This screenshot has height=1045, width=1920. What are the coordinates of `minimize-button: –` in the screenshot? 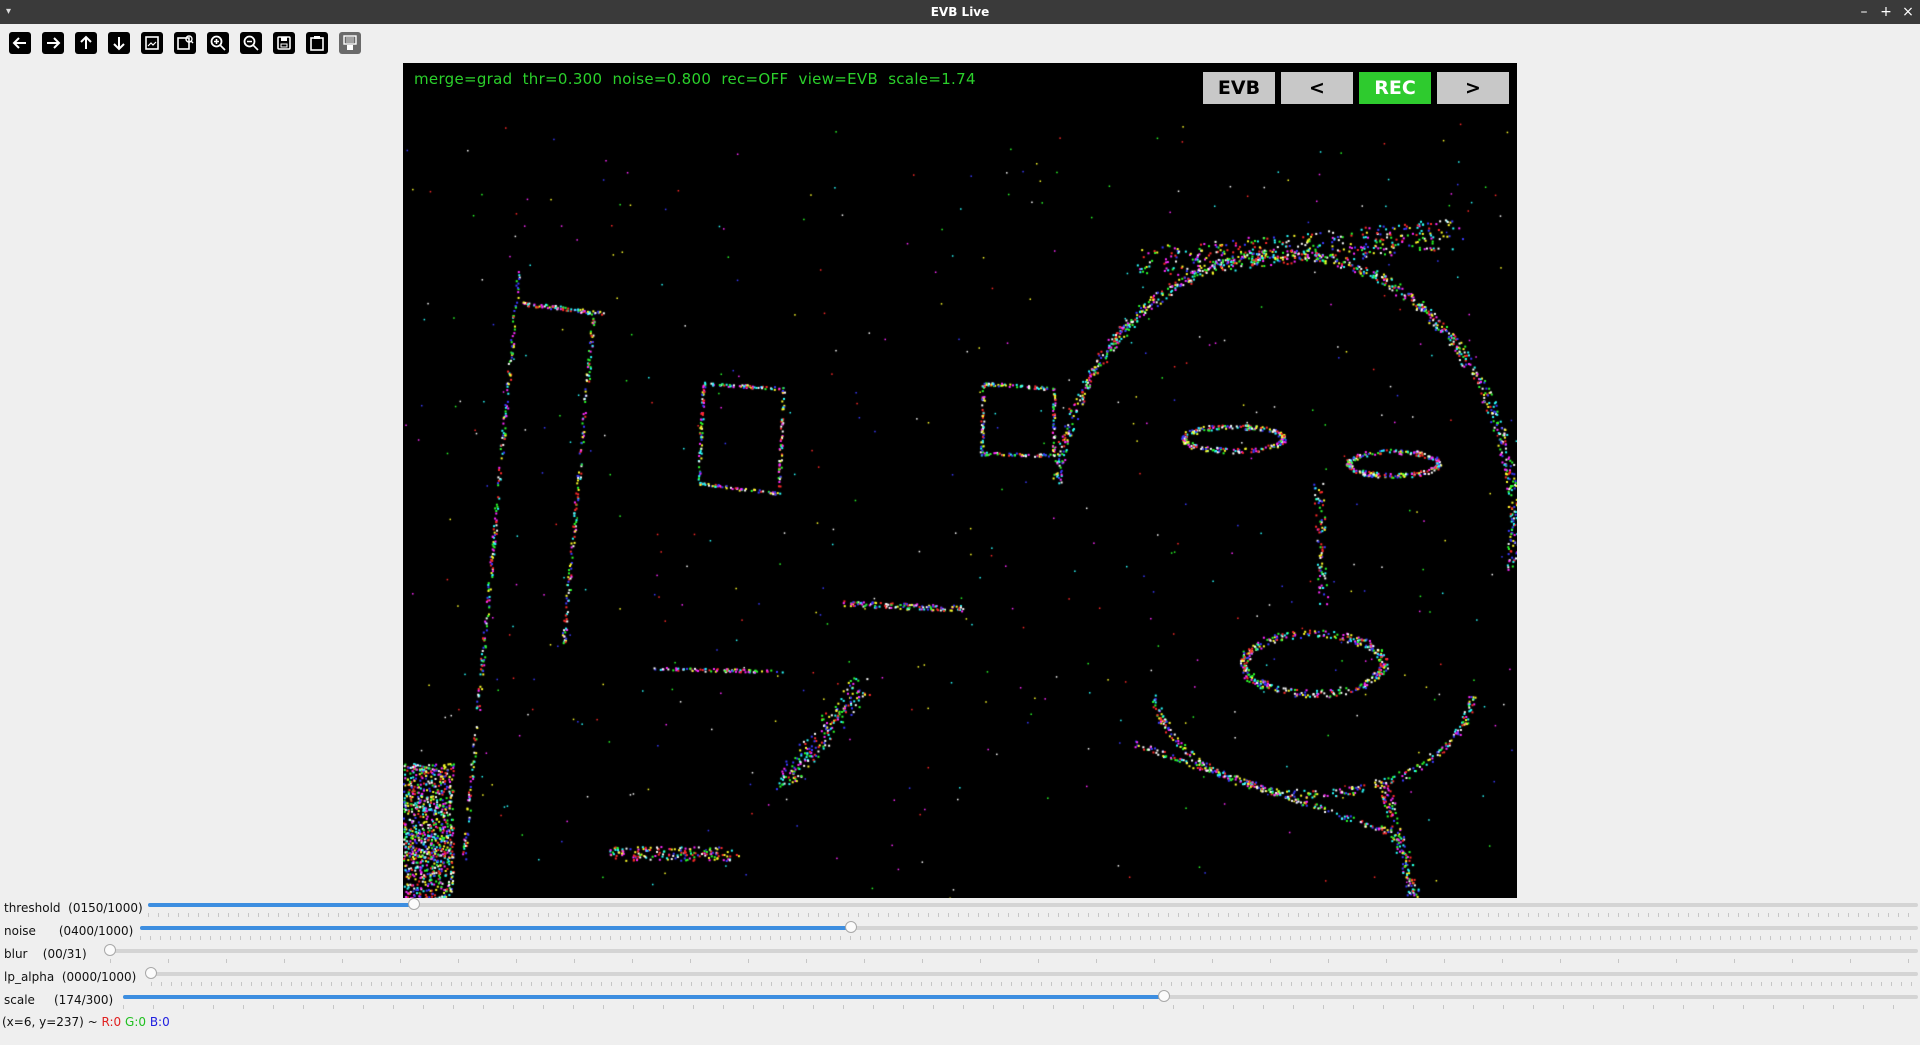 It's located at (1864, 12).